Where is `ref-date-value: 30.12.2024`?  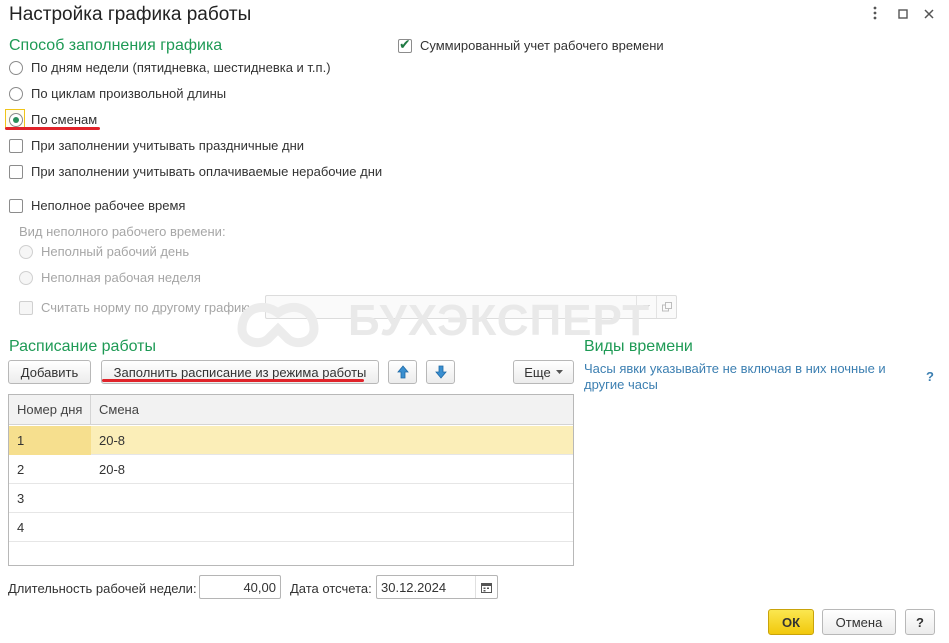 ref-date-value: 30.12.2024 is located at coordinates (414, 587).